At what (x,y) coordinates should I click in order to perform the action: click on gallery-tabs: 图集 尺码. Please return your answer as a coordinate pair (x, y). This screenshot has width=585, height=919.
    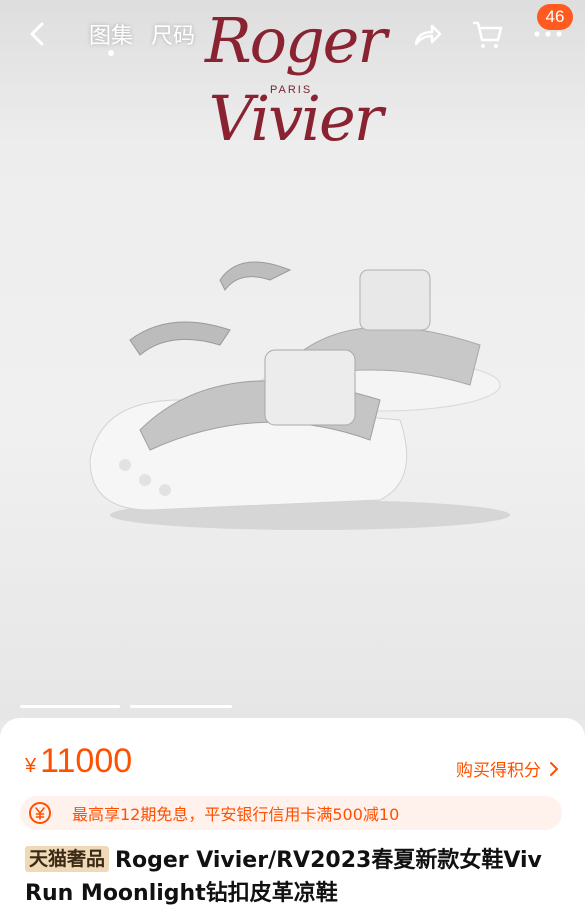
    Looking at the image, I should click on (142, 37).